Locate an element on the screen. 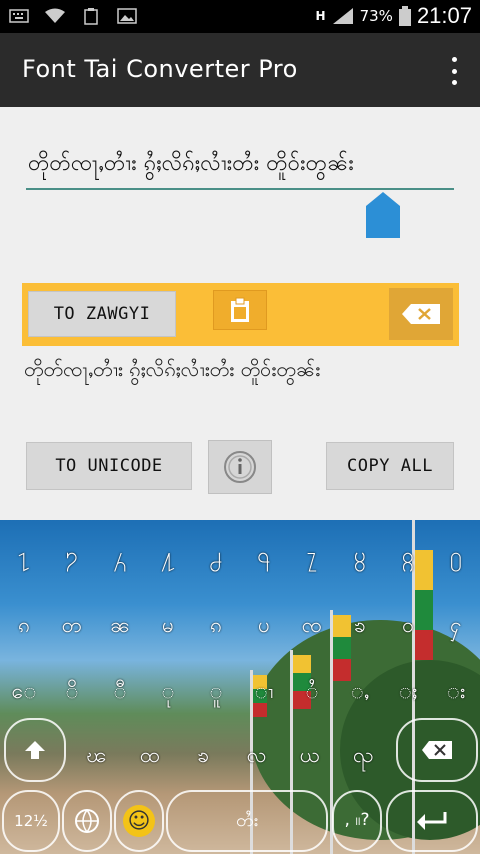  key: ႗ is located at coordinates (312, 557).